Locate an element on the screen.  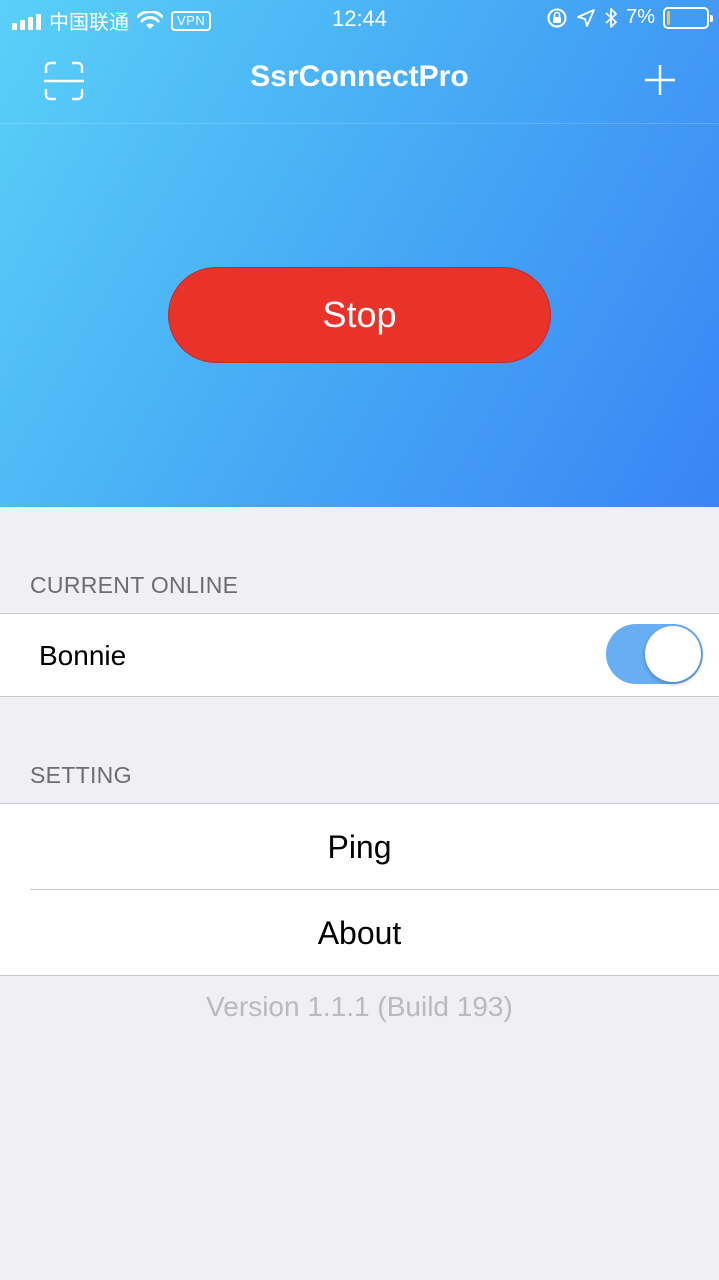
location-arrow-icon is located at coordinates (586, 17).